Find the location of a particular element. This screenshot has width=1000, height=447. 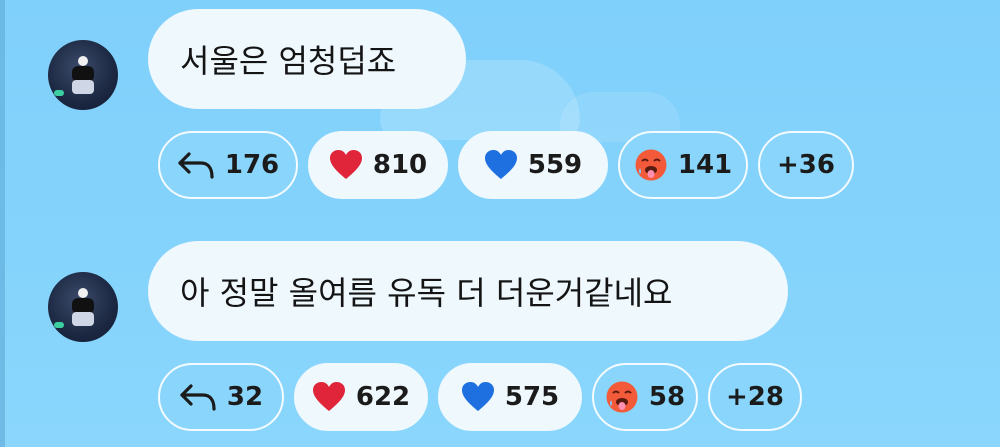

blue-heart-count: 559 is located at coordinates (555, 165).